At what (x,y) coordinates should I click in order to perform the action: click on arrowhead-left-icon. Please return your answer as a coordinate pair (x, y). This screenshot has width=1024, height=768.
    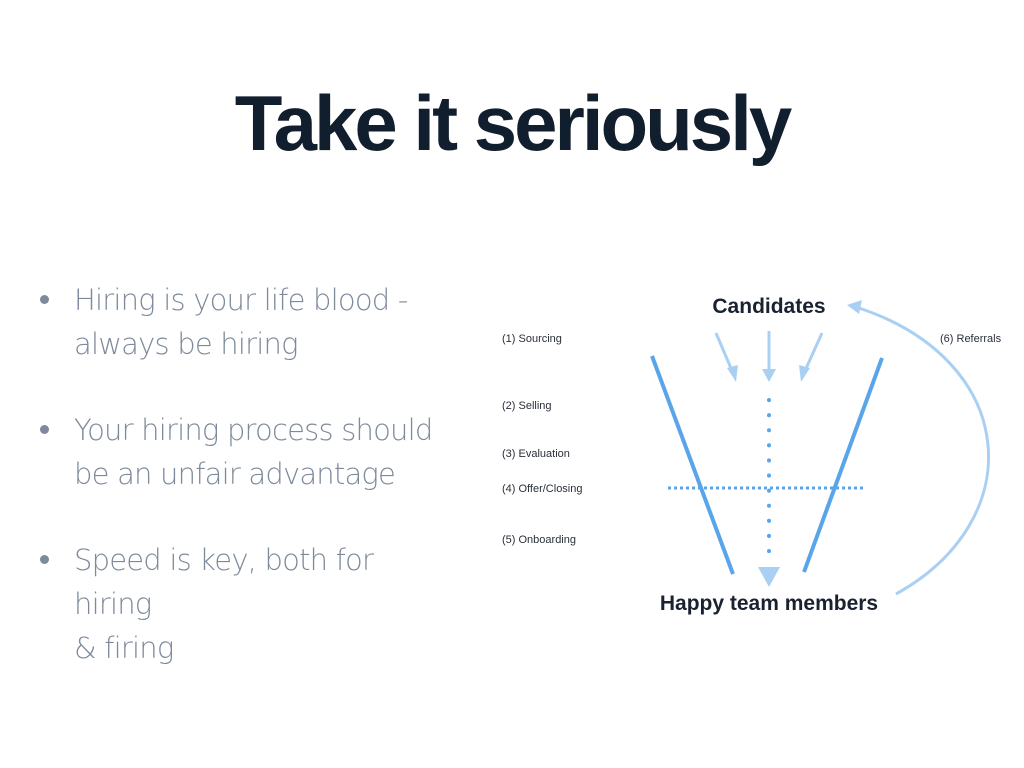
    Looking at the image, I should click on (732, 373).